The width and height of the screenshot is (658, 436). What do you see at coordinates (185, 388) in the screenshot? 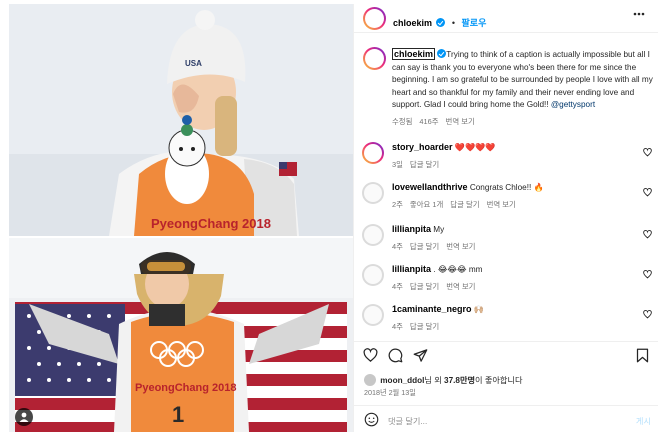
I see `bottom-banner-text: PyeongChang 2018` at bounding box center [185, 388].